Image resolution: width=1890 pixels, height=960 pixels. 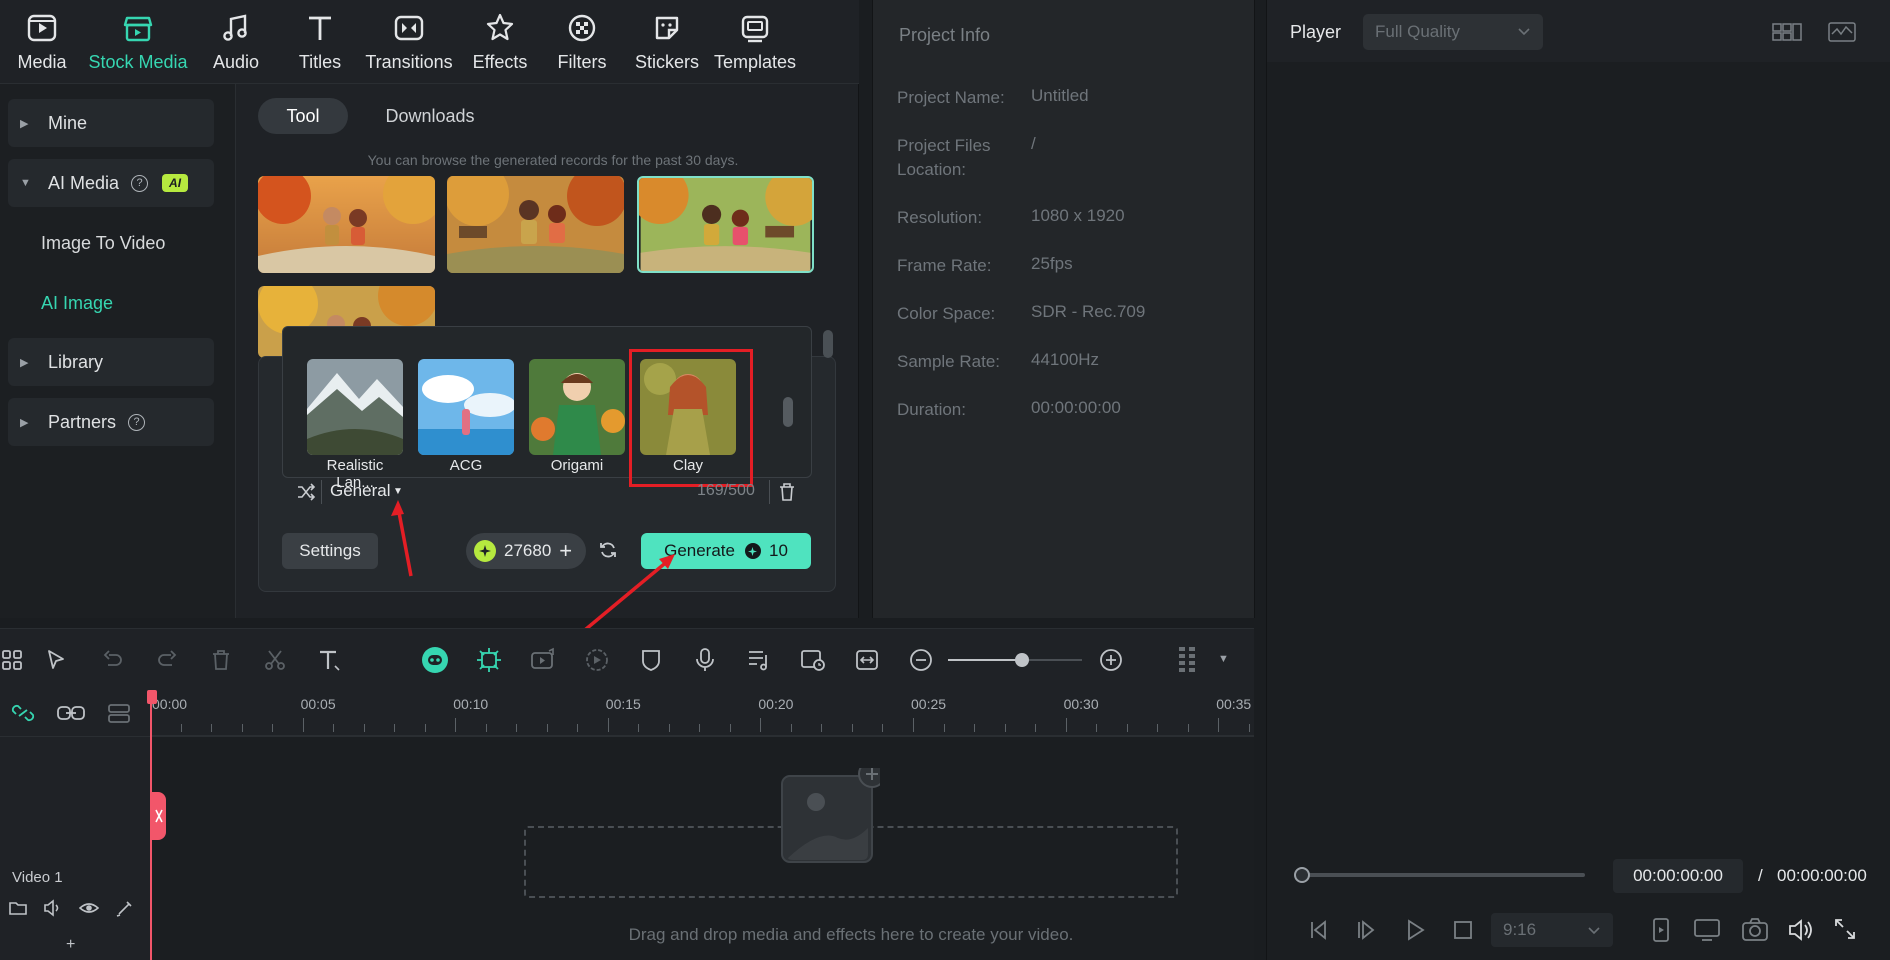 What do you see at coordinates (138, 44) in the screenshot?
I see `toolbar-stock-media: Stock Media` at bounding box center [138, 44].